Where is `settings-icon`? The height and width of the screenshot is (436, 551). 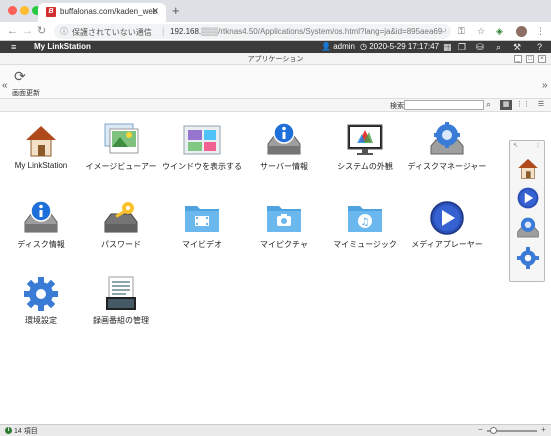
settings-icon is located at coordinates (41, 294).